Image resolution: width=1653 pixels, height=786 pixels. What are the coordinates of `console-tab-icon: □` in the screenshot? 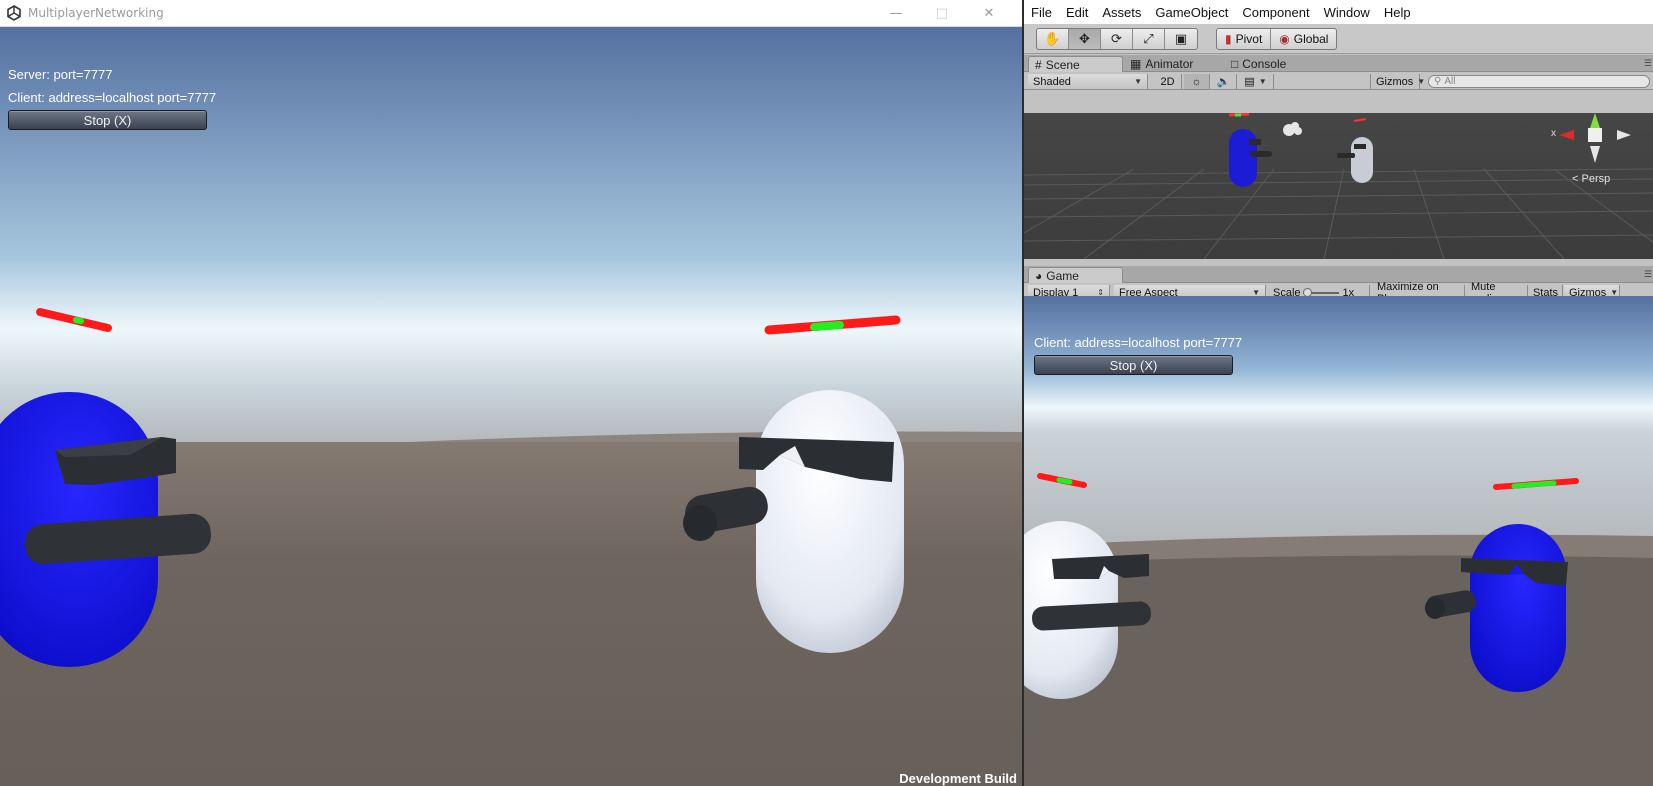 It's located at (1235, 64).